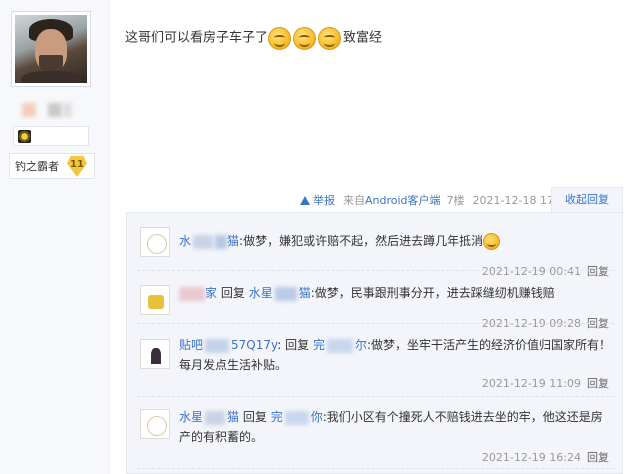 The image size is (640, 474). What do you see at coordinates (24, 136) in the screenshot?
I see `badge-icon` at bounding box center [24, 136].